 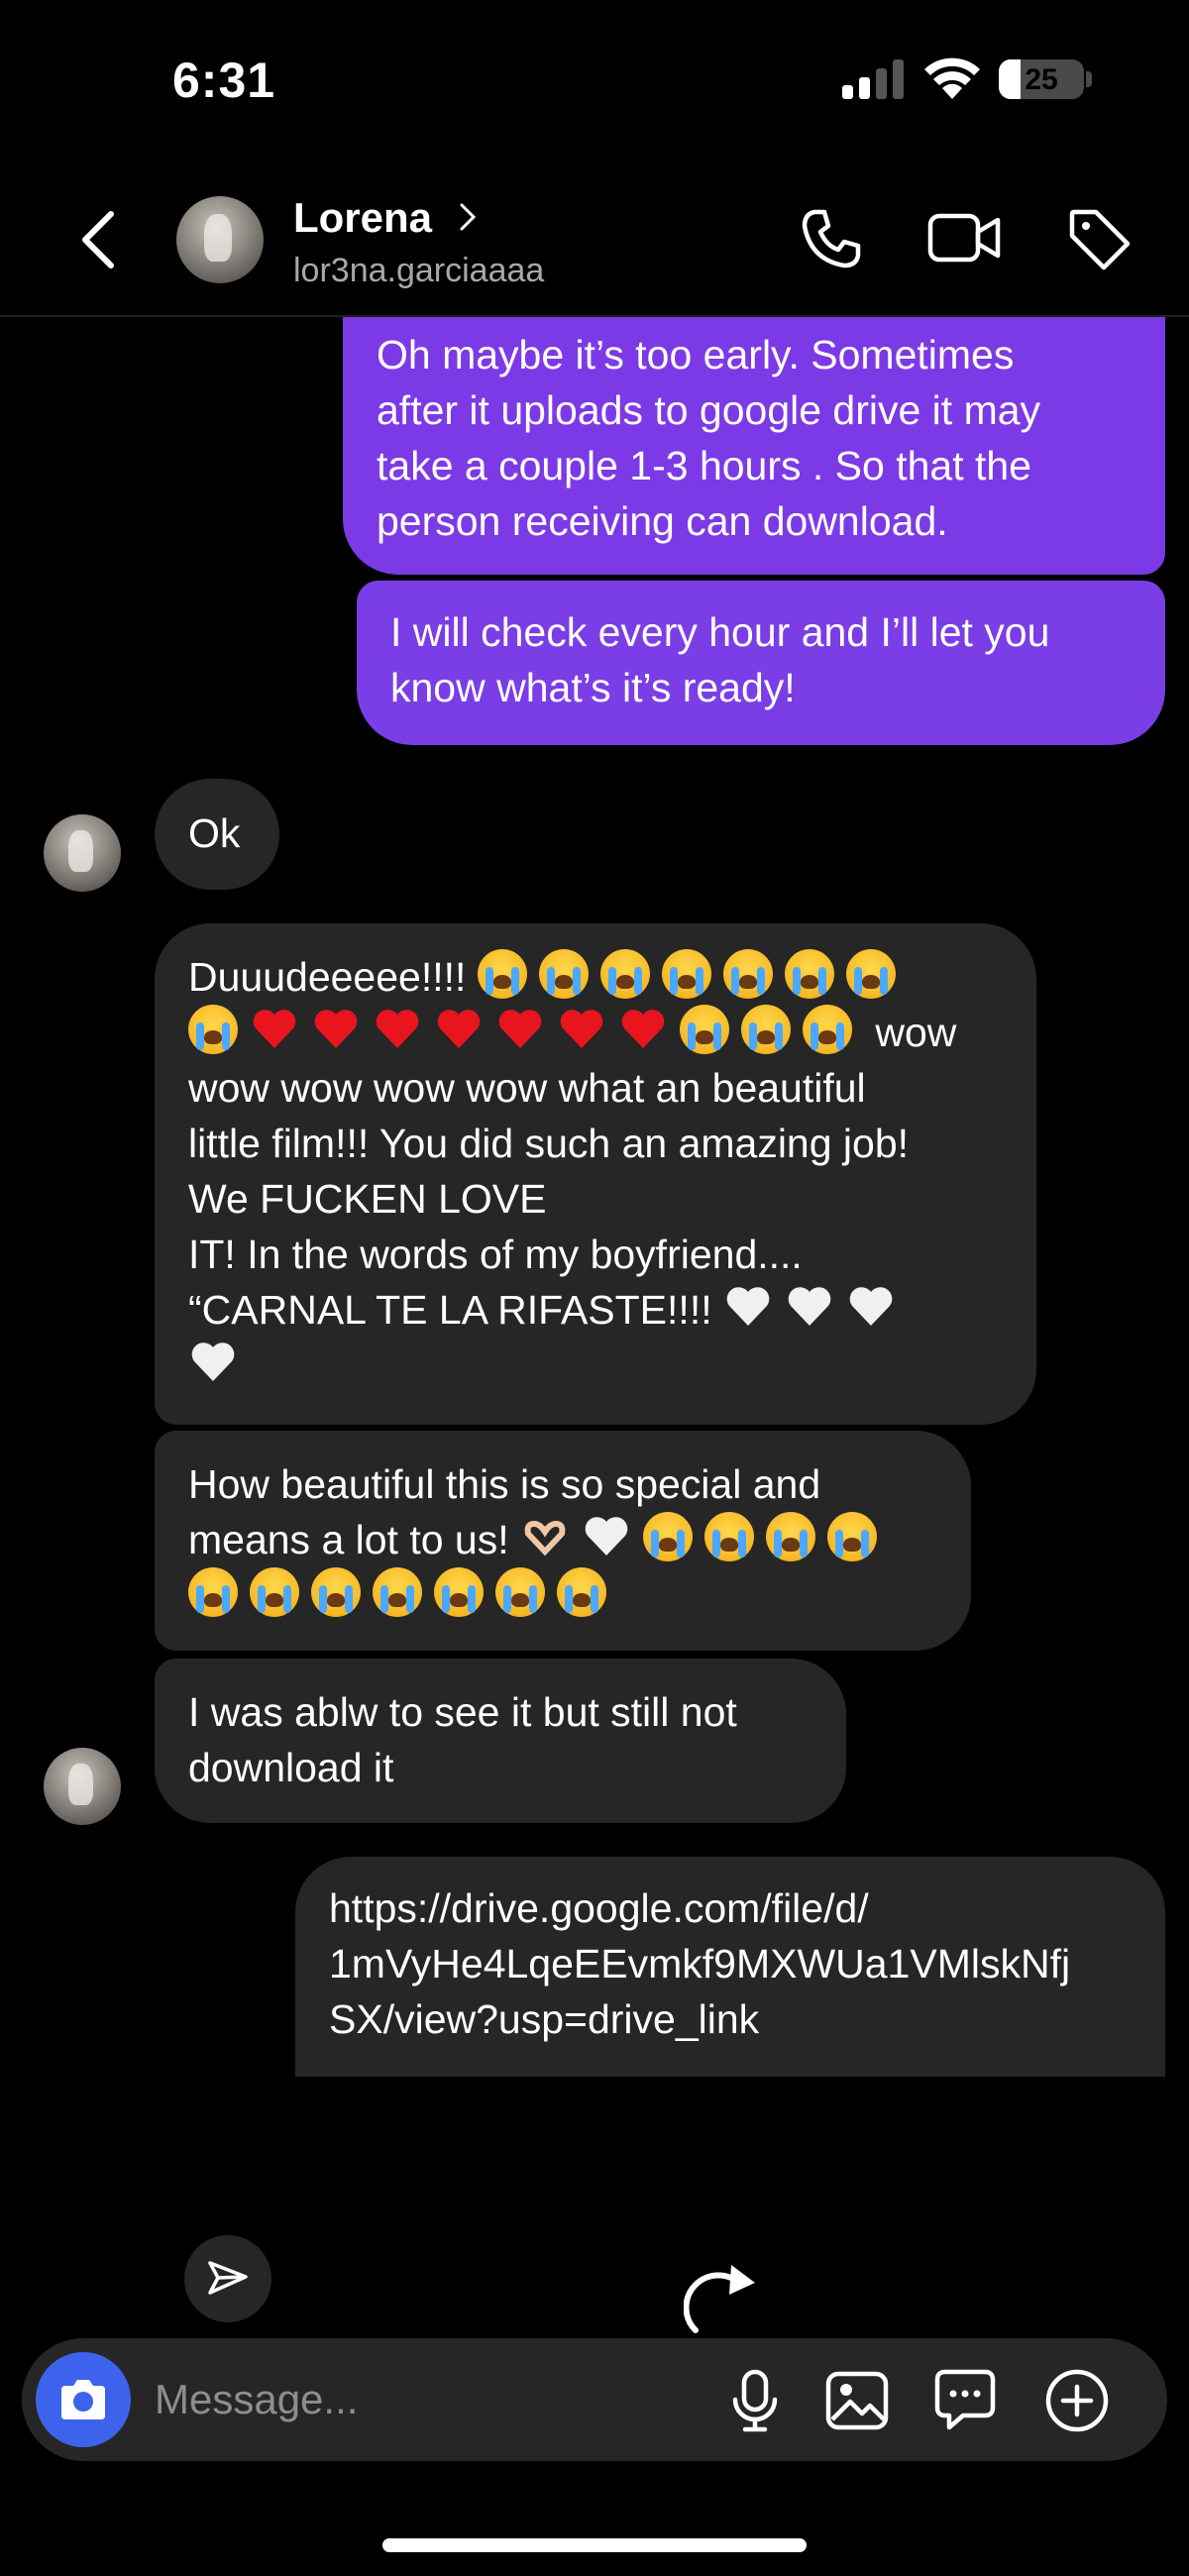 I want to click on message-received: Ok, so click(x=217, y=834).